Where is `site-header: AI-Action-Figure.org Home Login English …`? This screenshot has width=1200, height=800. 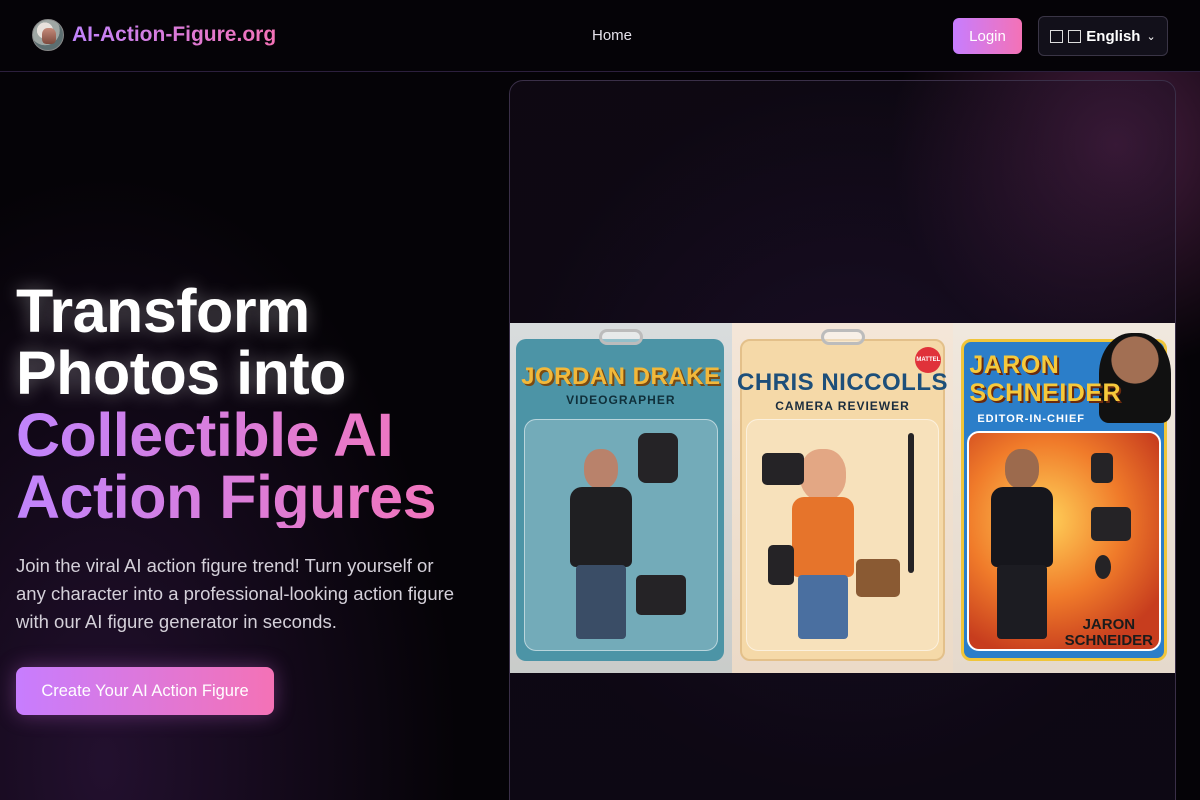 site-header: AI-Action-Figure.org Home Login English … is located at coordinates (600, 36).